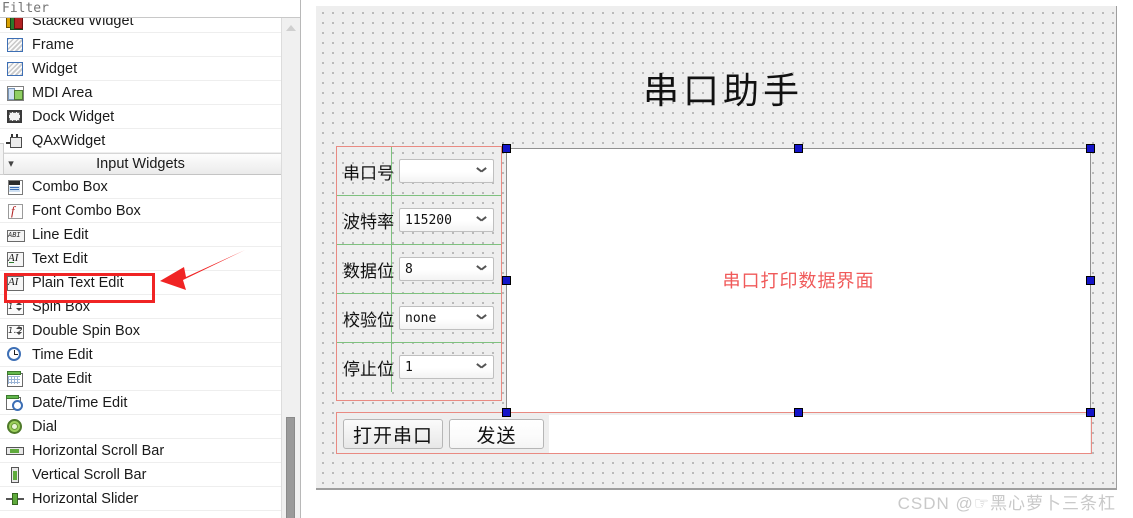 This screenshot has width=1133, height=518. I want to click on widget-item-vertical-scroll-bar: Vertical Scroll Bar, so click(140, 475).